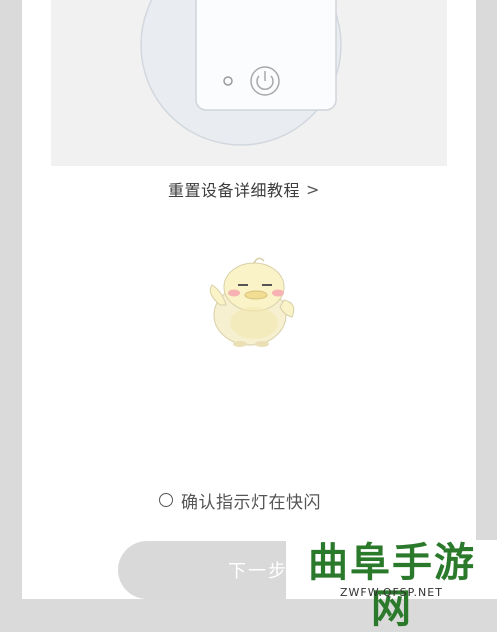 This screenshot has height=632, width=497. Describe the element at coordinates (251, 502) in the screenshot. I see `confirm-indicator-label: 确认指示灯在快闪` at that location.